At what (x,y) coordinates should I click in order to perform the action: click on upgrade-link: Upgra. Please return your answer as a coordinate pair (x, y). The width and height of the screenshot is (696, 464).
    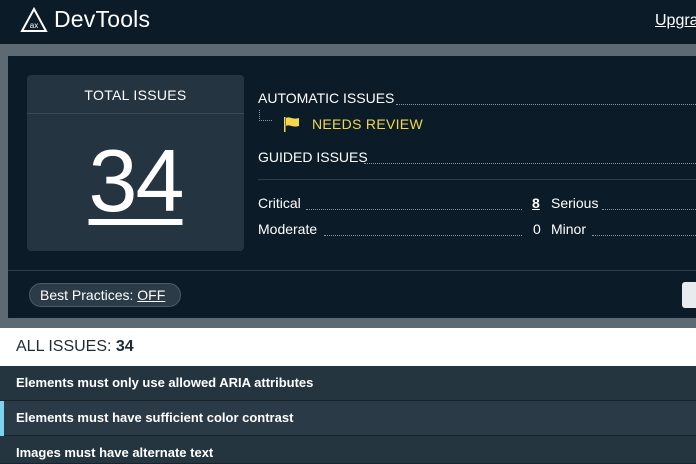
    Looking at the image, I should click on (675, 21).